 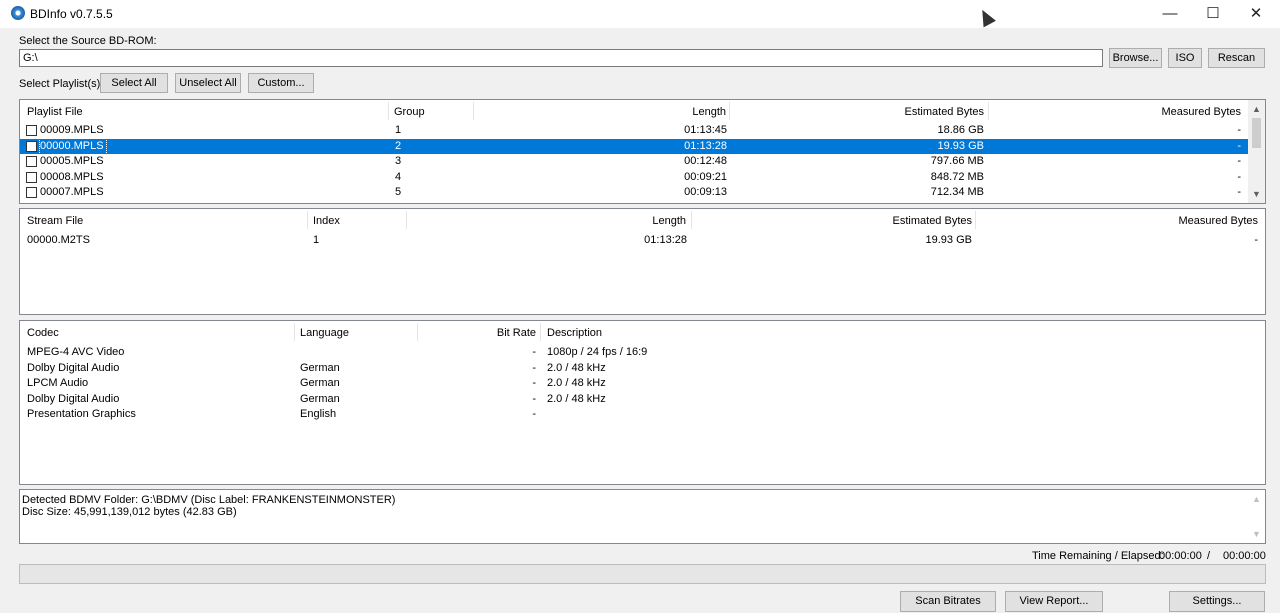 What do you see at coordinates (398, 130) in the screenshot?
I see `playlist-group: 1` at bounding box center [398, 130].